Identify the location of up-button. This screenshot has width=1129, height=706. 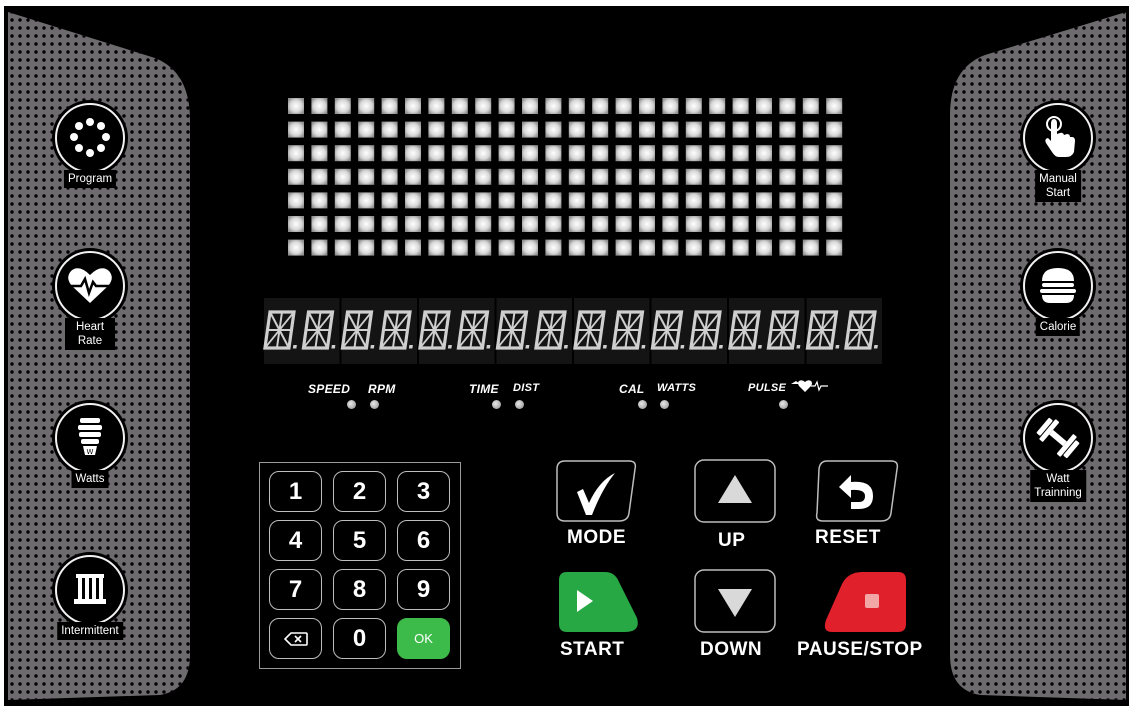
(735, 491).